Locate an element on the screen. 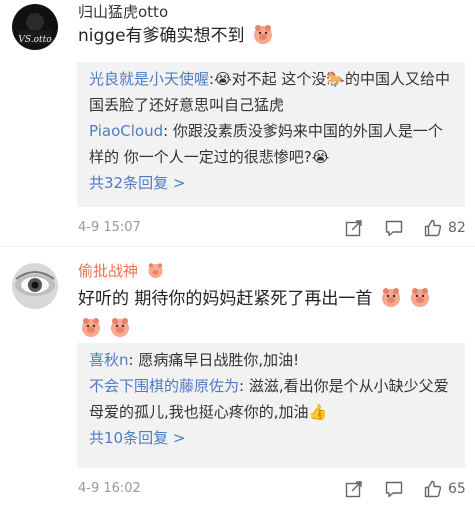  vip-badge-icon is located at coordinates (155, 270).